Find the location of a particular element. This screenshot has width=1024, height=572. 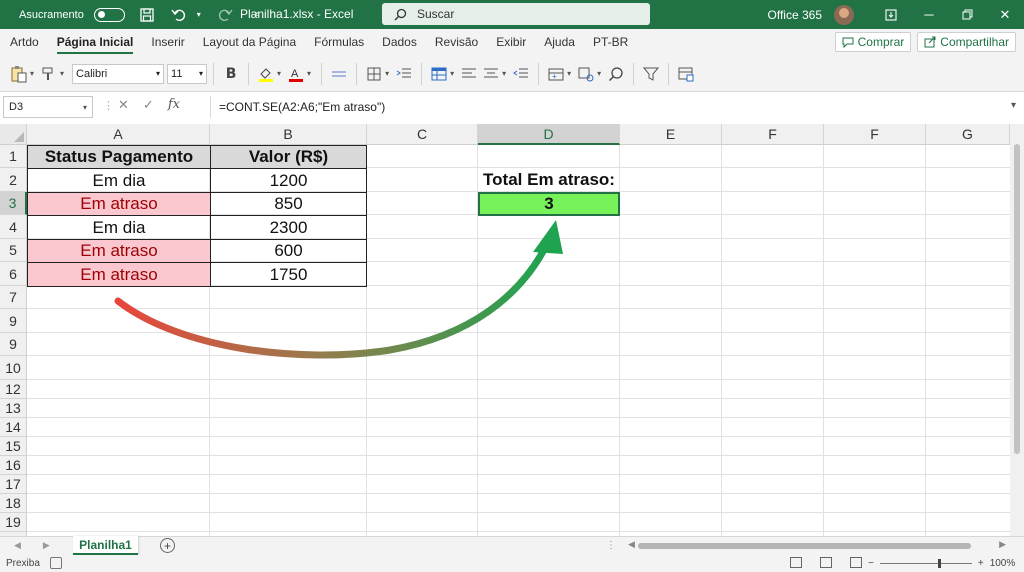

normal-view-icon is located at coordinates (796, 562).